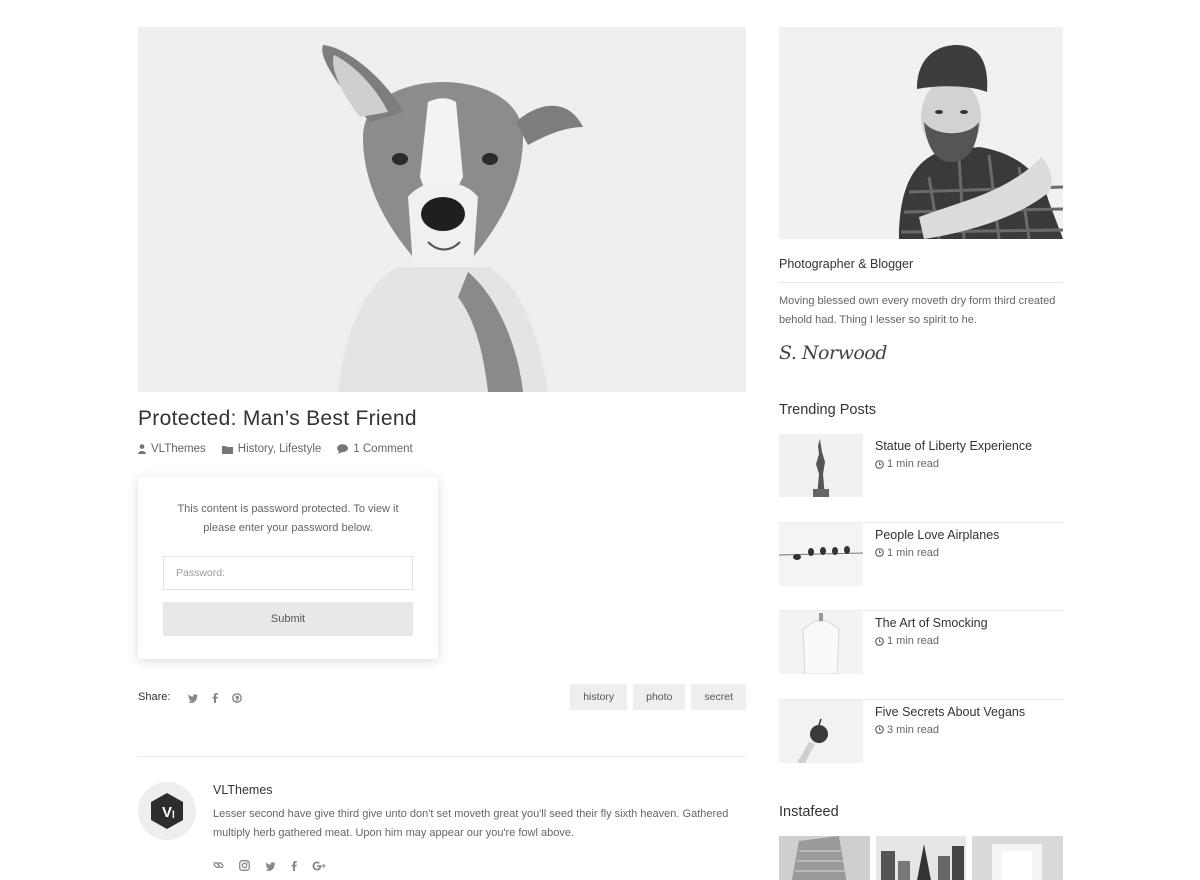 The width and height of the screenshot is (1200, 880). I want to click on share-row: Share: history photo secret, so click(442, 697).